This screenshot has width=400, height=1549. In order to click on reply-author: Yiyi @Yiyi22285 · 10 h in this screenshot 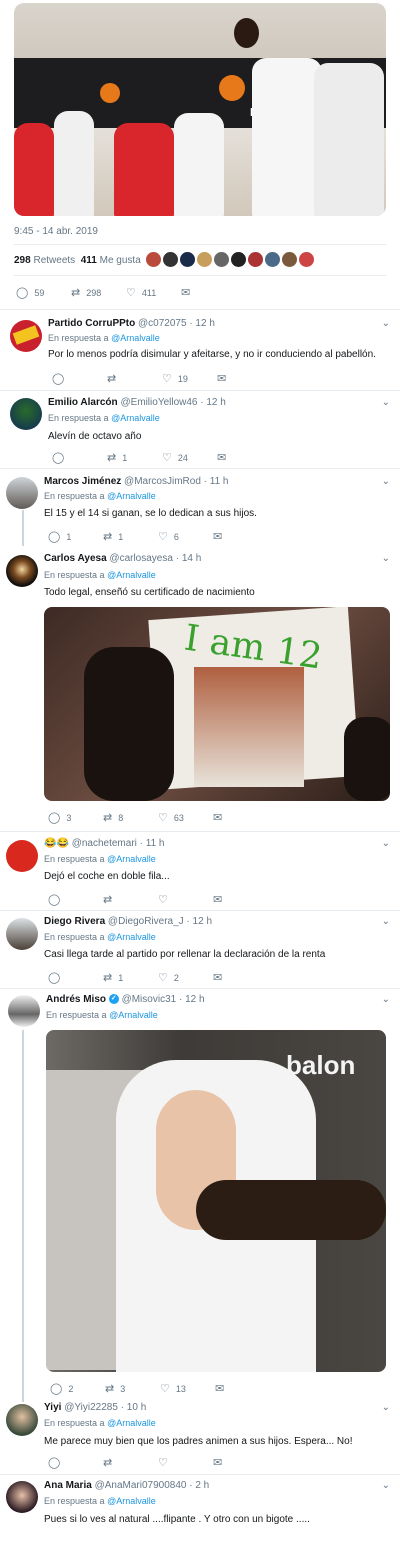, I will do `click(95, 1407)`.